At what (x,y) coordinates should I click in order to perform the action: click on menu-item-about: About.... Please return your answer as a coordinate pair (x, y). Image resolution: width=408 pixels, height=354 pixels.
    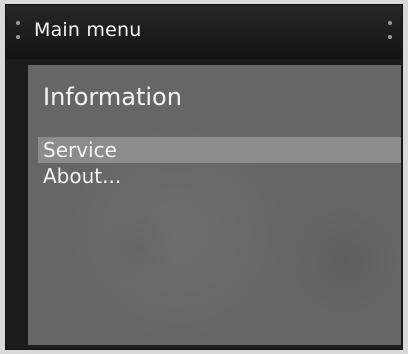
    Looking at the image, I should click on (219, 176).